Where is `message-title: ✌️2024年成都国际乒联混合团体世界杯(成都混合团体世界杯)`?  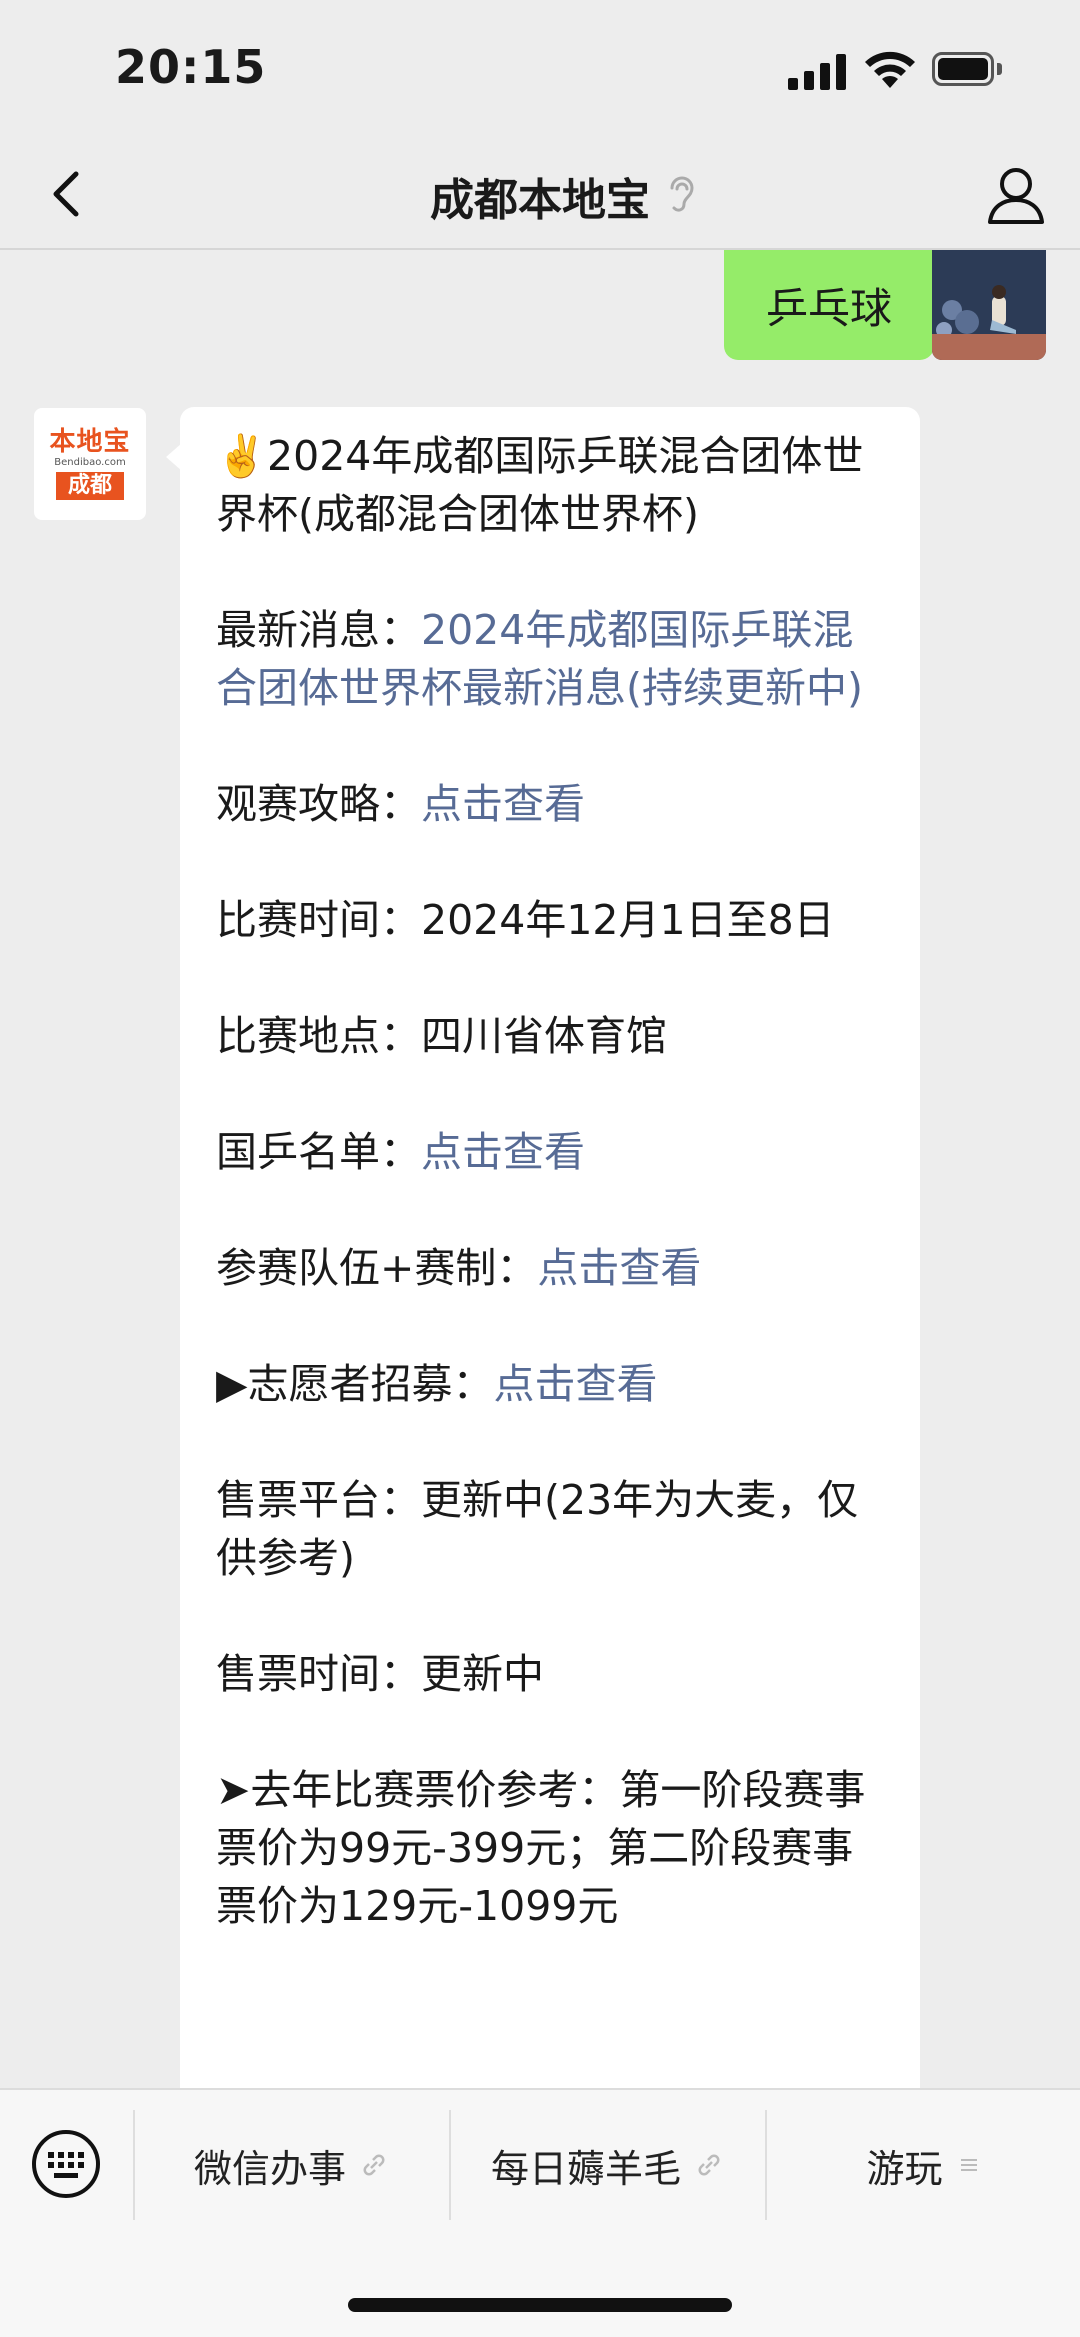
message-title: ✌️2024年成都国际乒联混合团体世界杯(成都混合团体世界杯) is located at coordinates (540, 485).